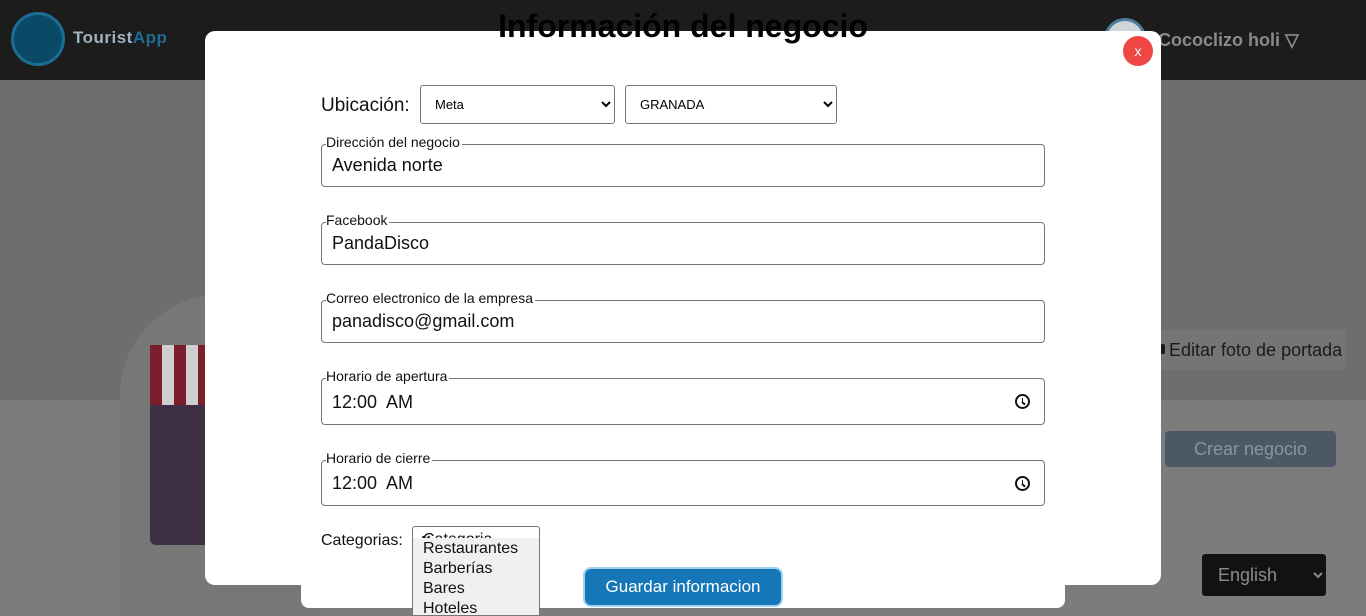 This screenshot has width=1366, height=616. I want to click on save-info-button: Guardar informacion, so click(683, 587).